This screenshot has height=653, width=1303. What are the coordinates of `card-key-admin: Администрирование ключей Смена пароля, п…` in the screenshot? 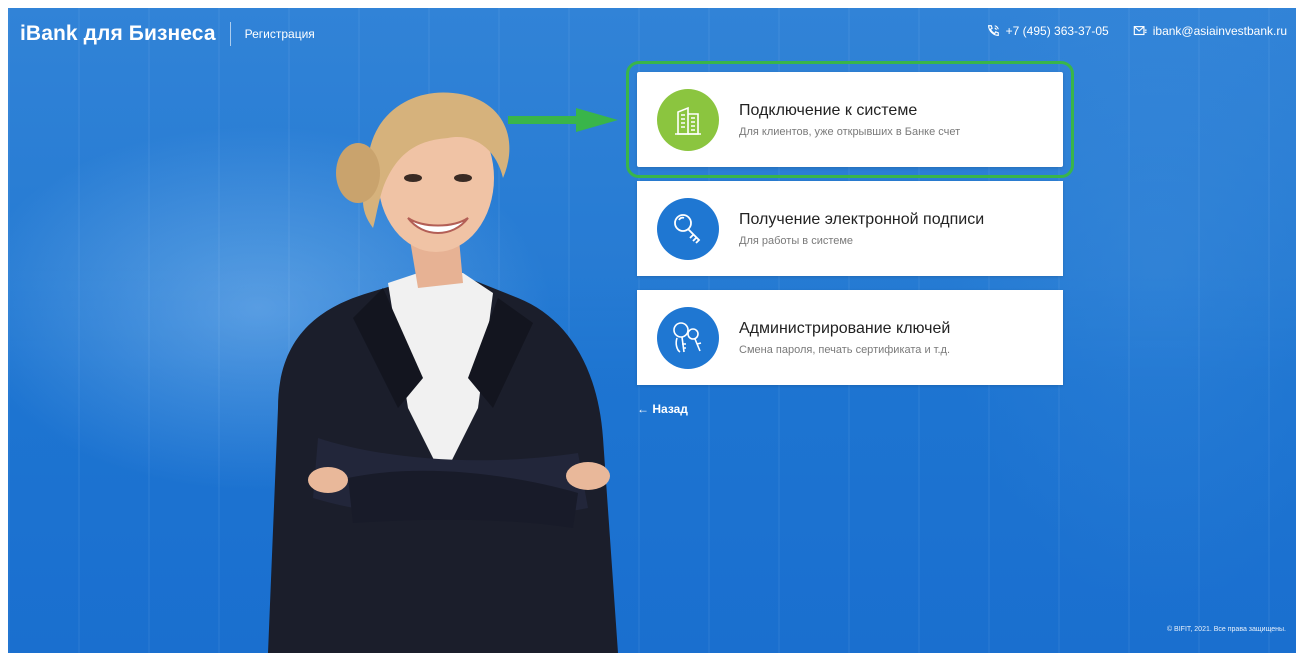 It's located at (850, 337).